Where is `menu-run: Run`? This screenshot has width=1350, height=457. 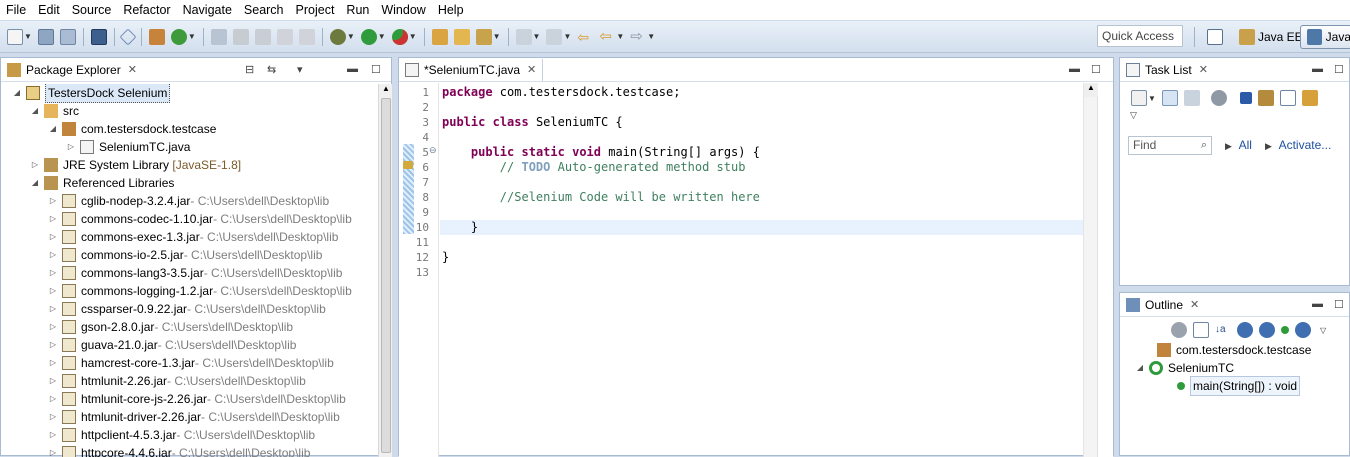
menu-run: Run is located at coordinates (357, 10).